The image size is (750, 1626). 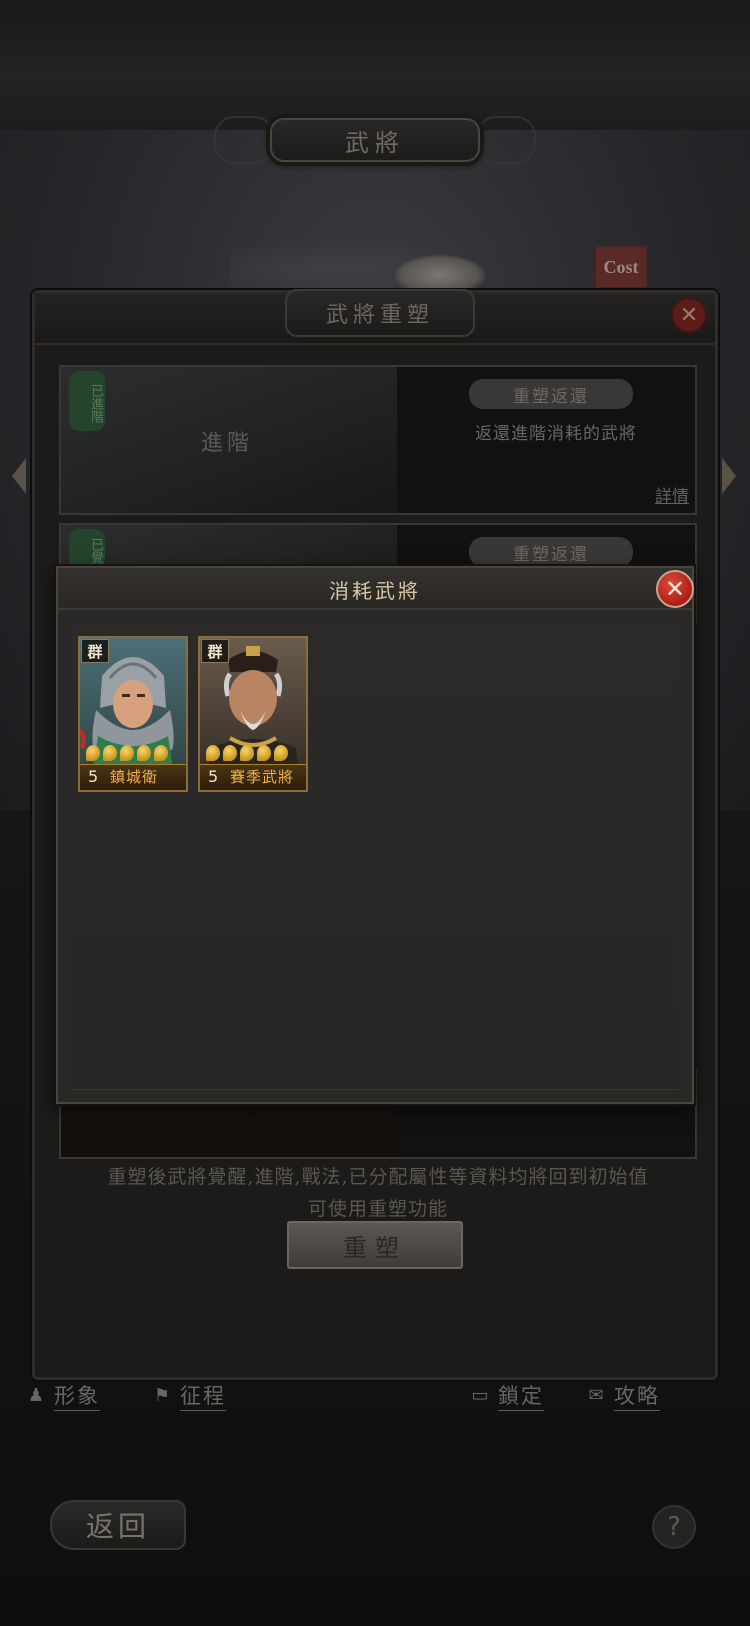 I want to click on rebuild-option-advance: 已進階 進階 重塑返還 返還進階消耗的武將 詳情, so click(x=378, y=440).